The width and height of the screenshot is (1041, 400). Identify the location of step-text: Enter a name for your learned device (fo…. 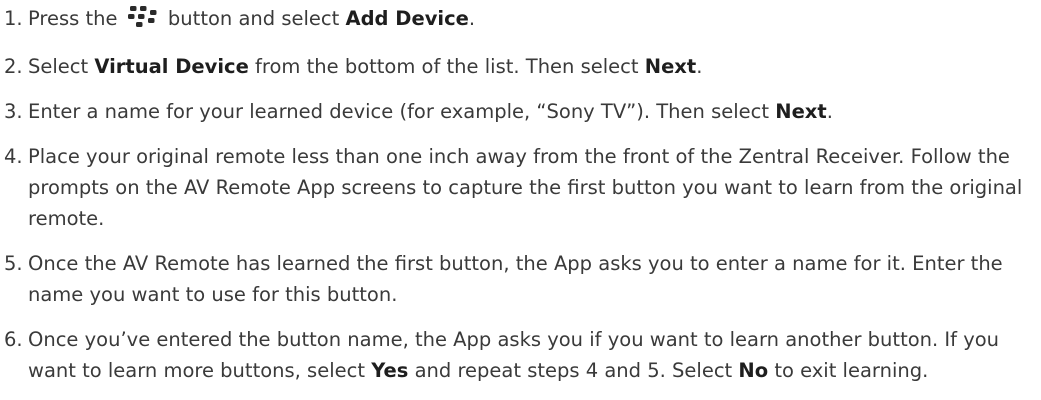
(533, 111).